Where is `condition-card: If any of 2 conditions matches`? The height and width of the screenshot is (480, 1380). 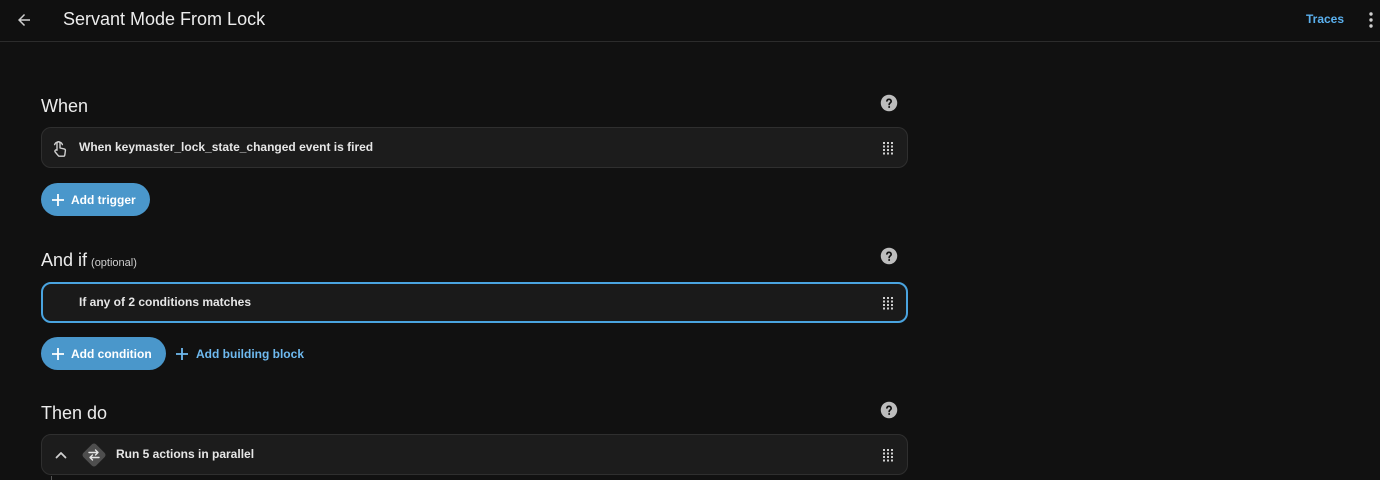 condition-card: If any of 2 conditions matches is located at coordinates (474, 302).